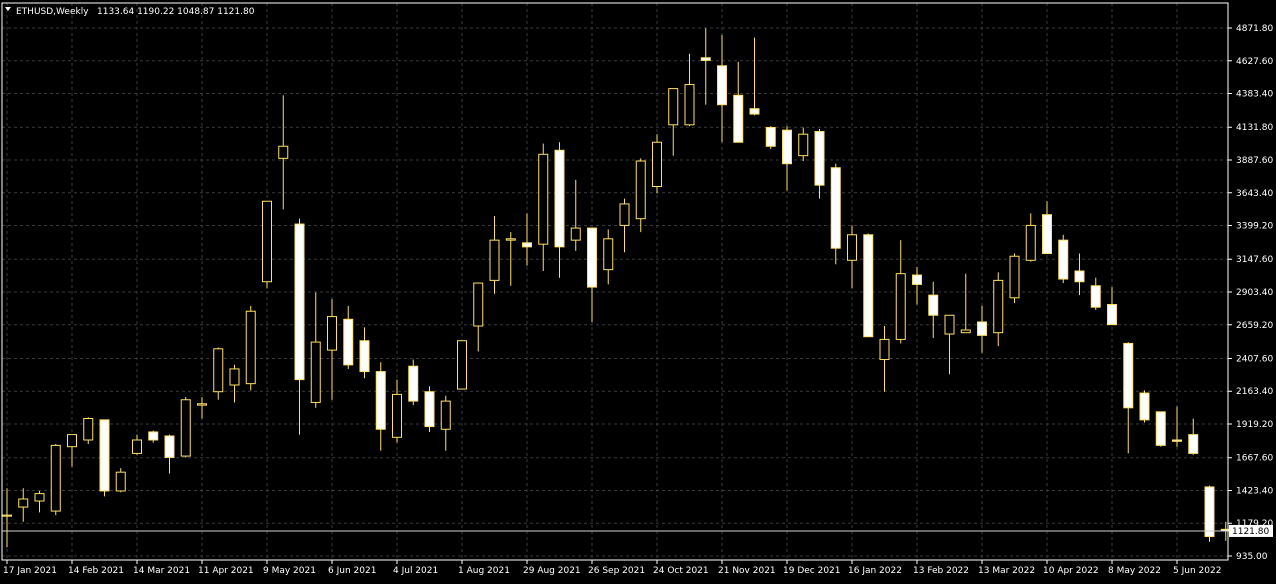 Image resolution: width=1276 pixels, height=584 pixels. What do you see at coordinates (226, 571) in the screenshot?
I see `x-tick-label: 11 Apr 2021` at bounding box center [226, 571].